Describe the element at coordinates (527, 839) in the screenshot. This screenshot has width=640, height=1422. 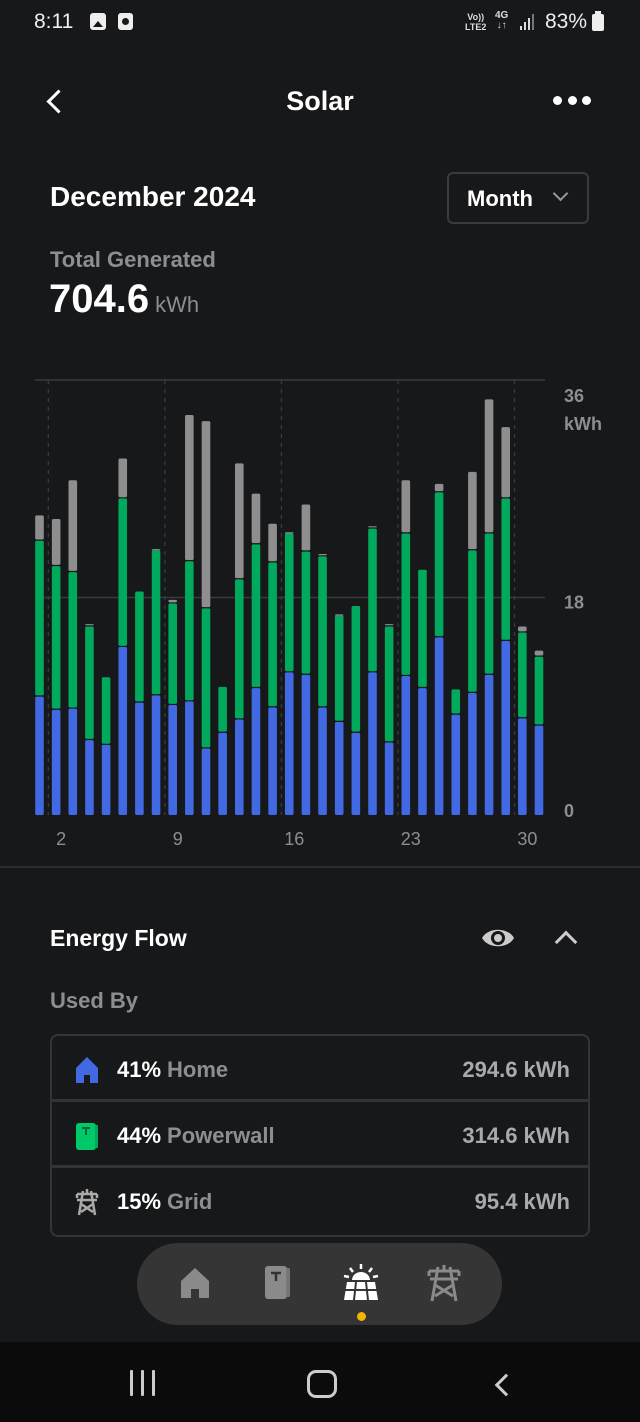
I see `x-tick-label: 30` at that location.